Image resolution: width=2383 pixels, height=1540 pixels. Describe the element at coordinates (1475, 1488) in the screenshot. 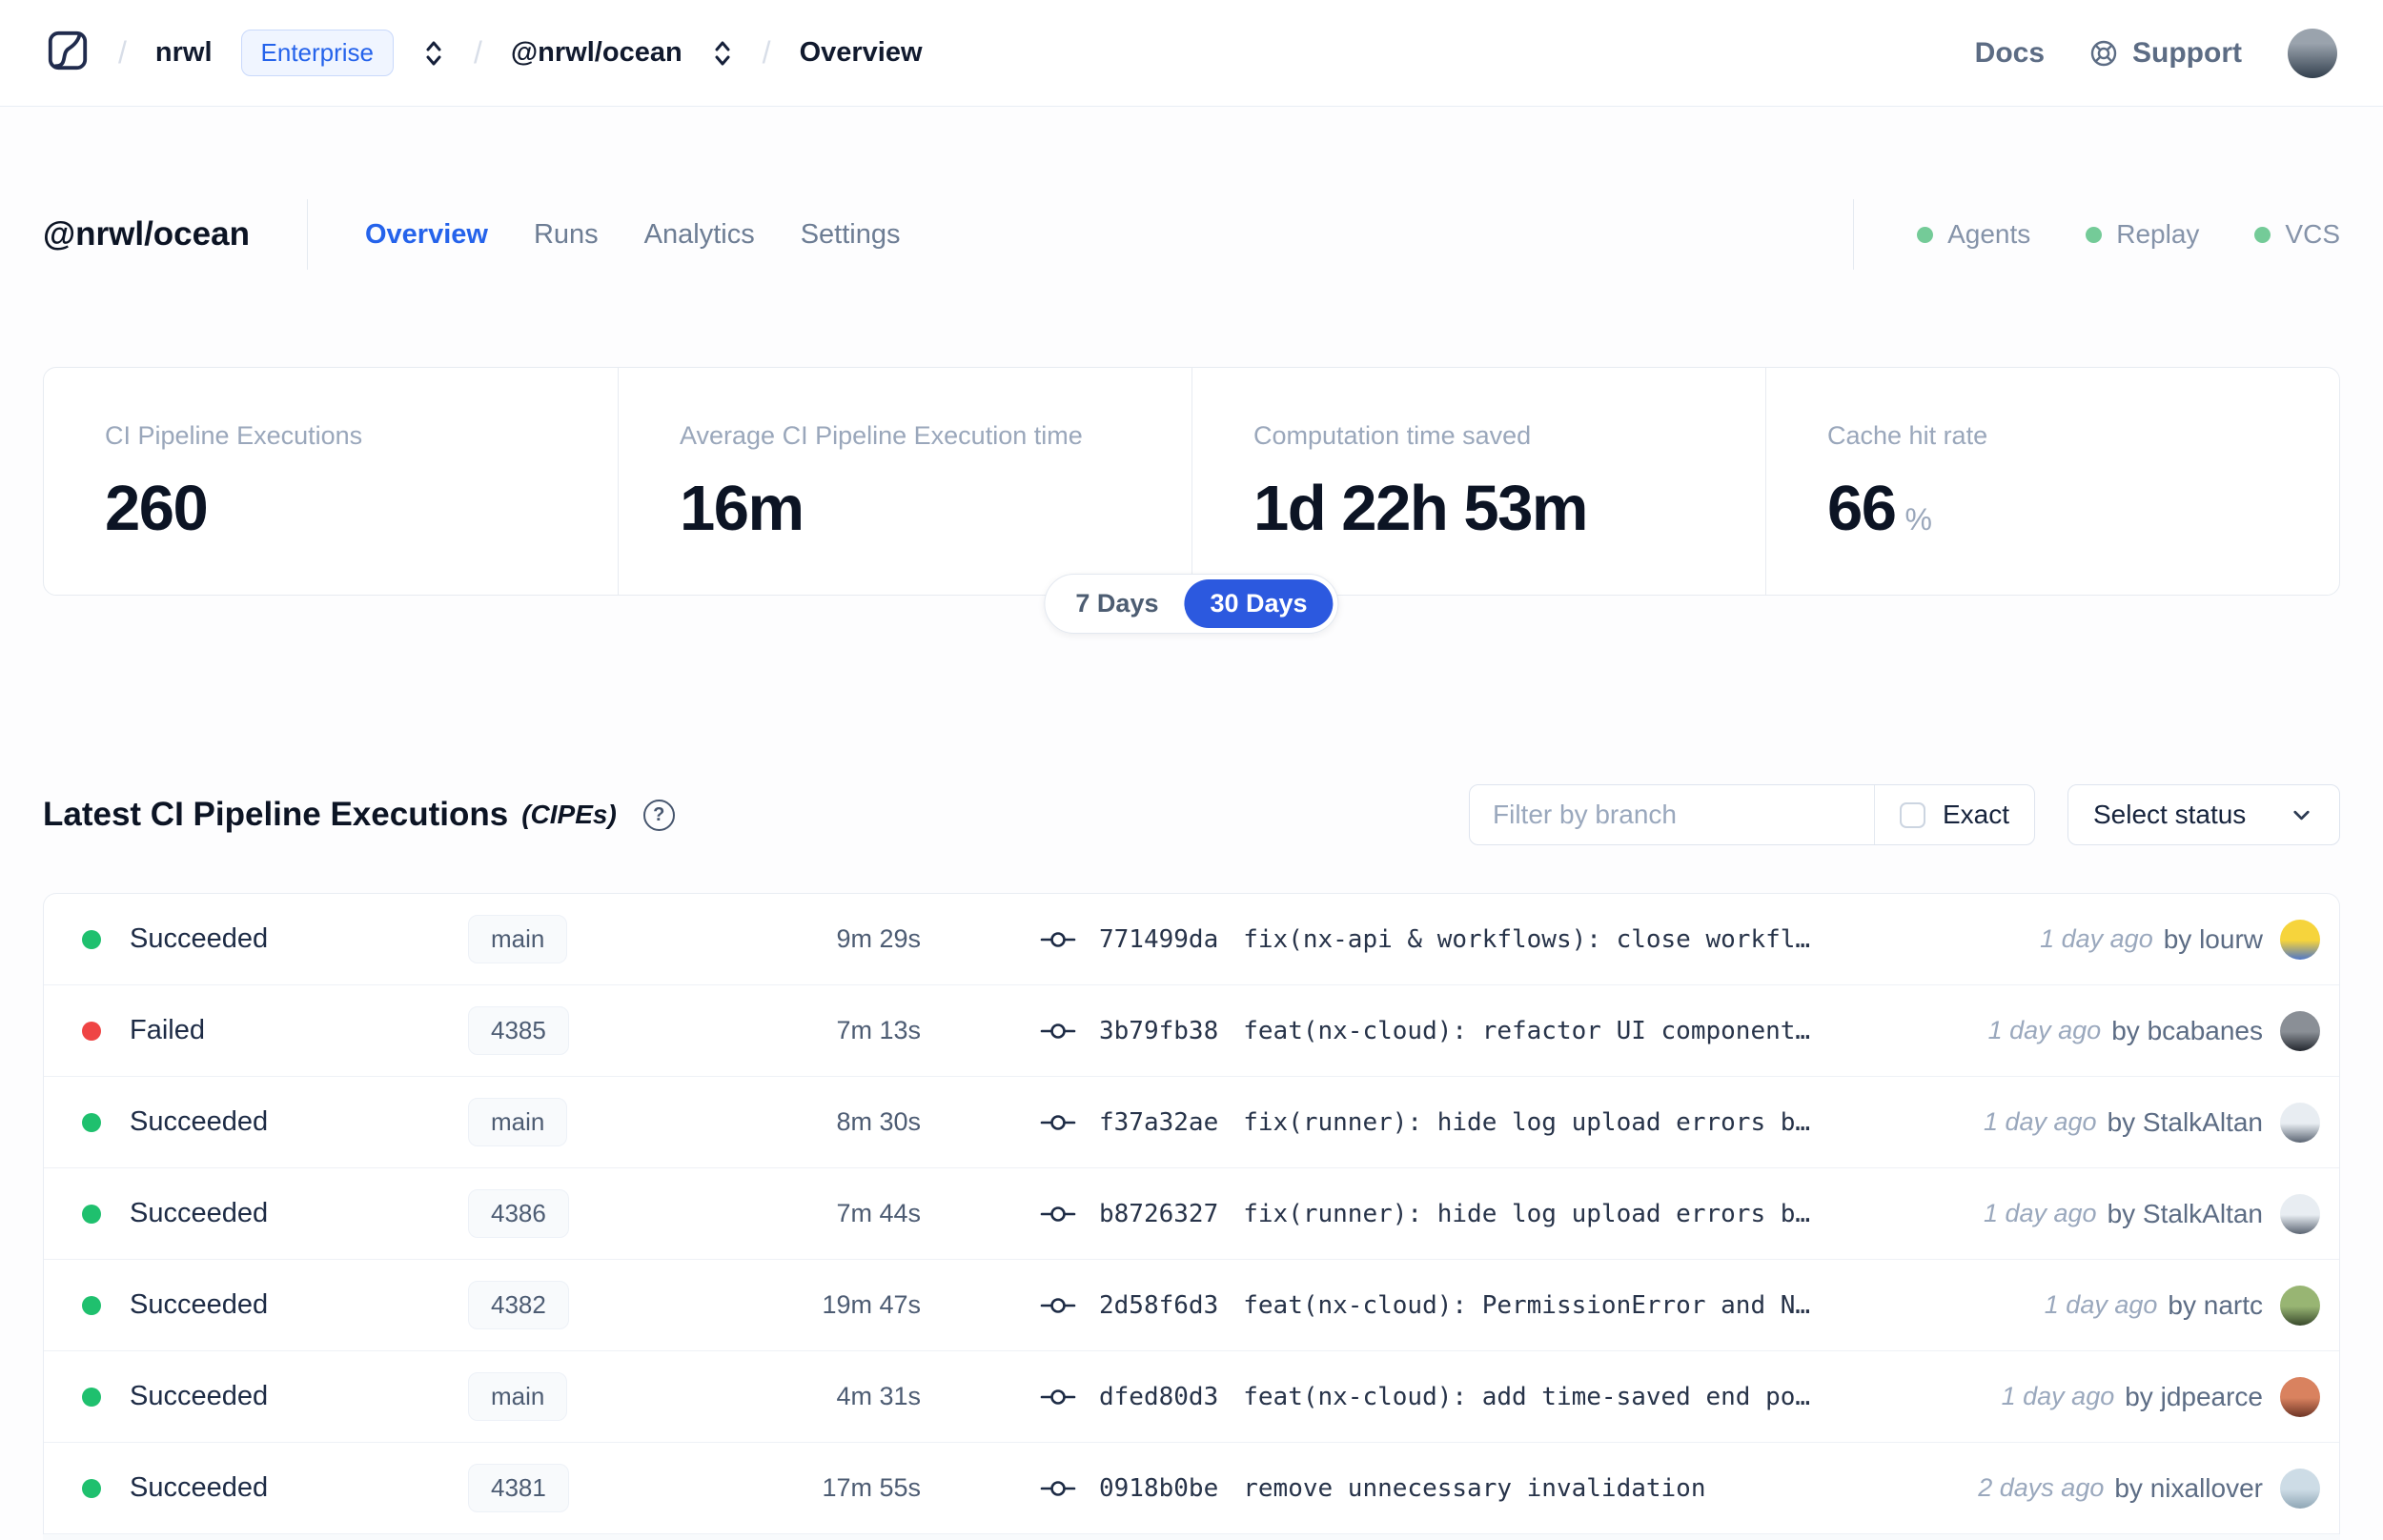

I see `commit-message: remove unnecessary invalidation` at that location.